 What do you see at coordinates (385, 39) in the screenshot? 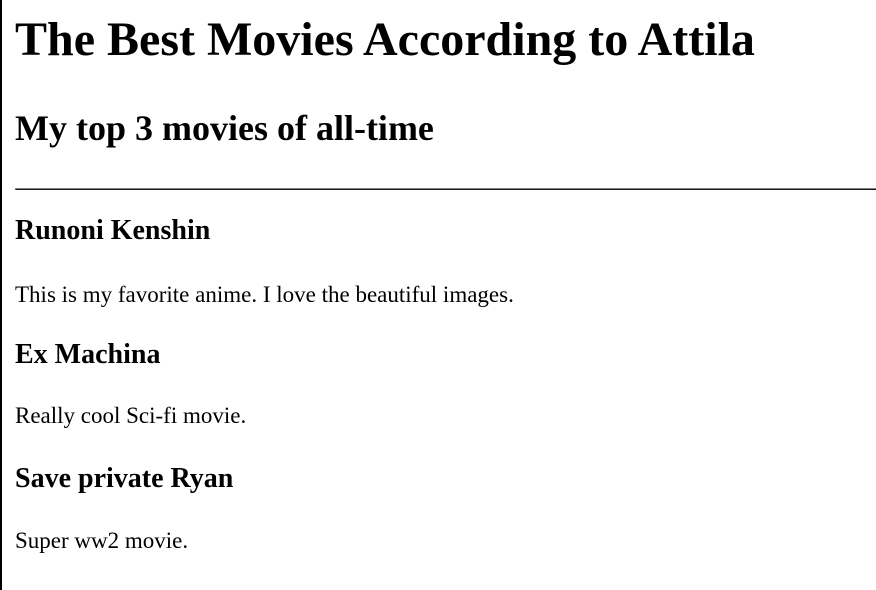
I see `page-title: The Best Movies According to Attila` at bounding box center [385, 39].